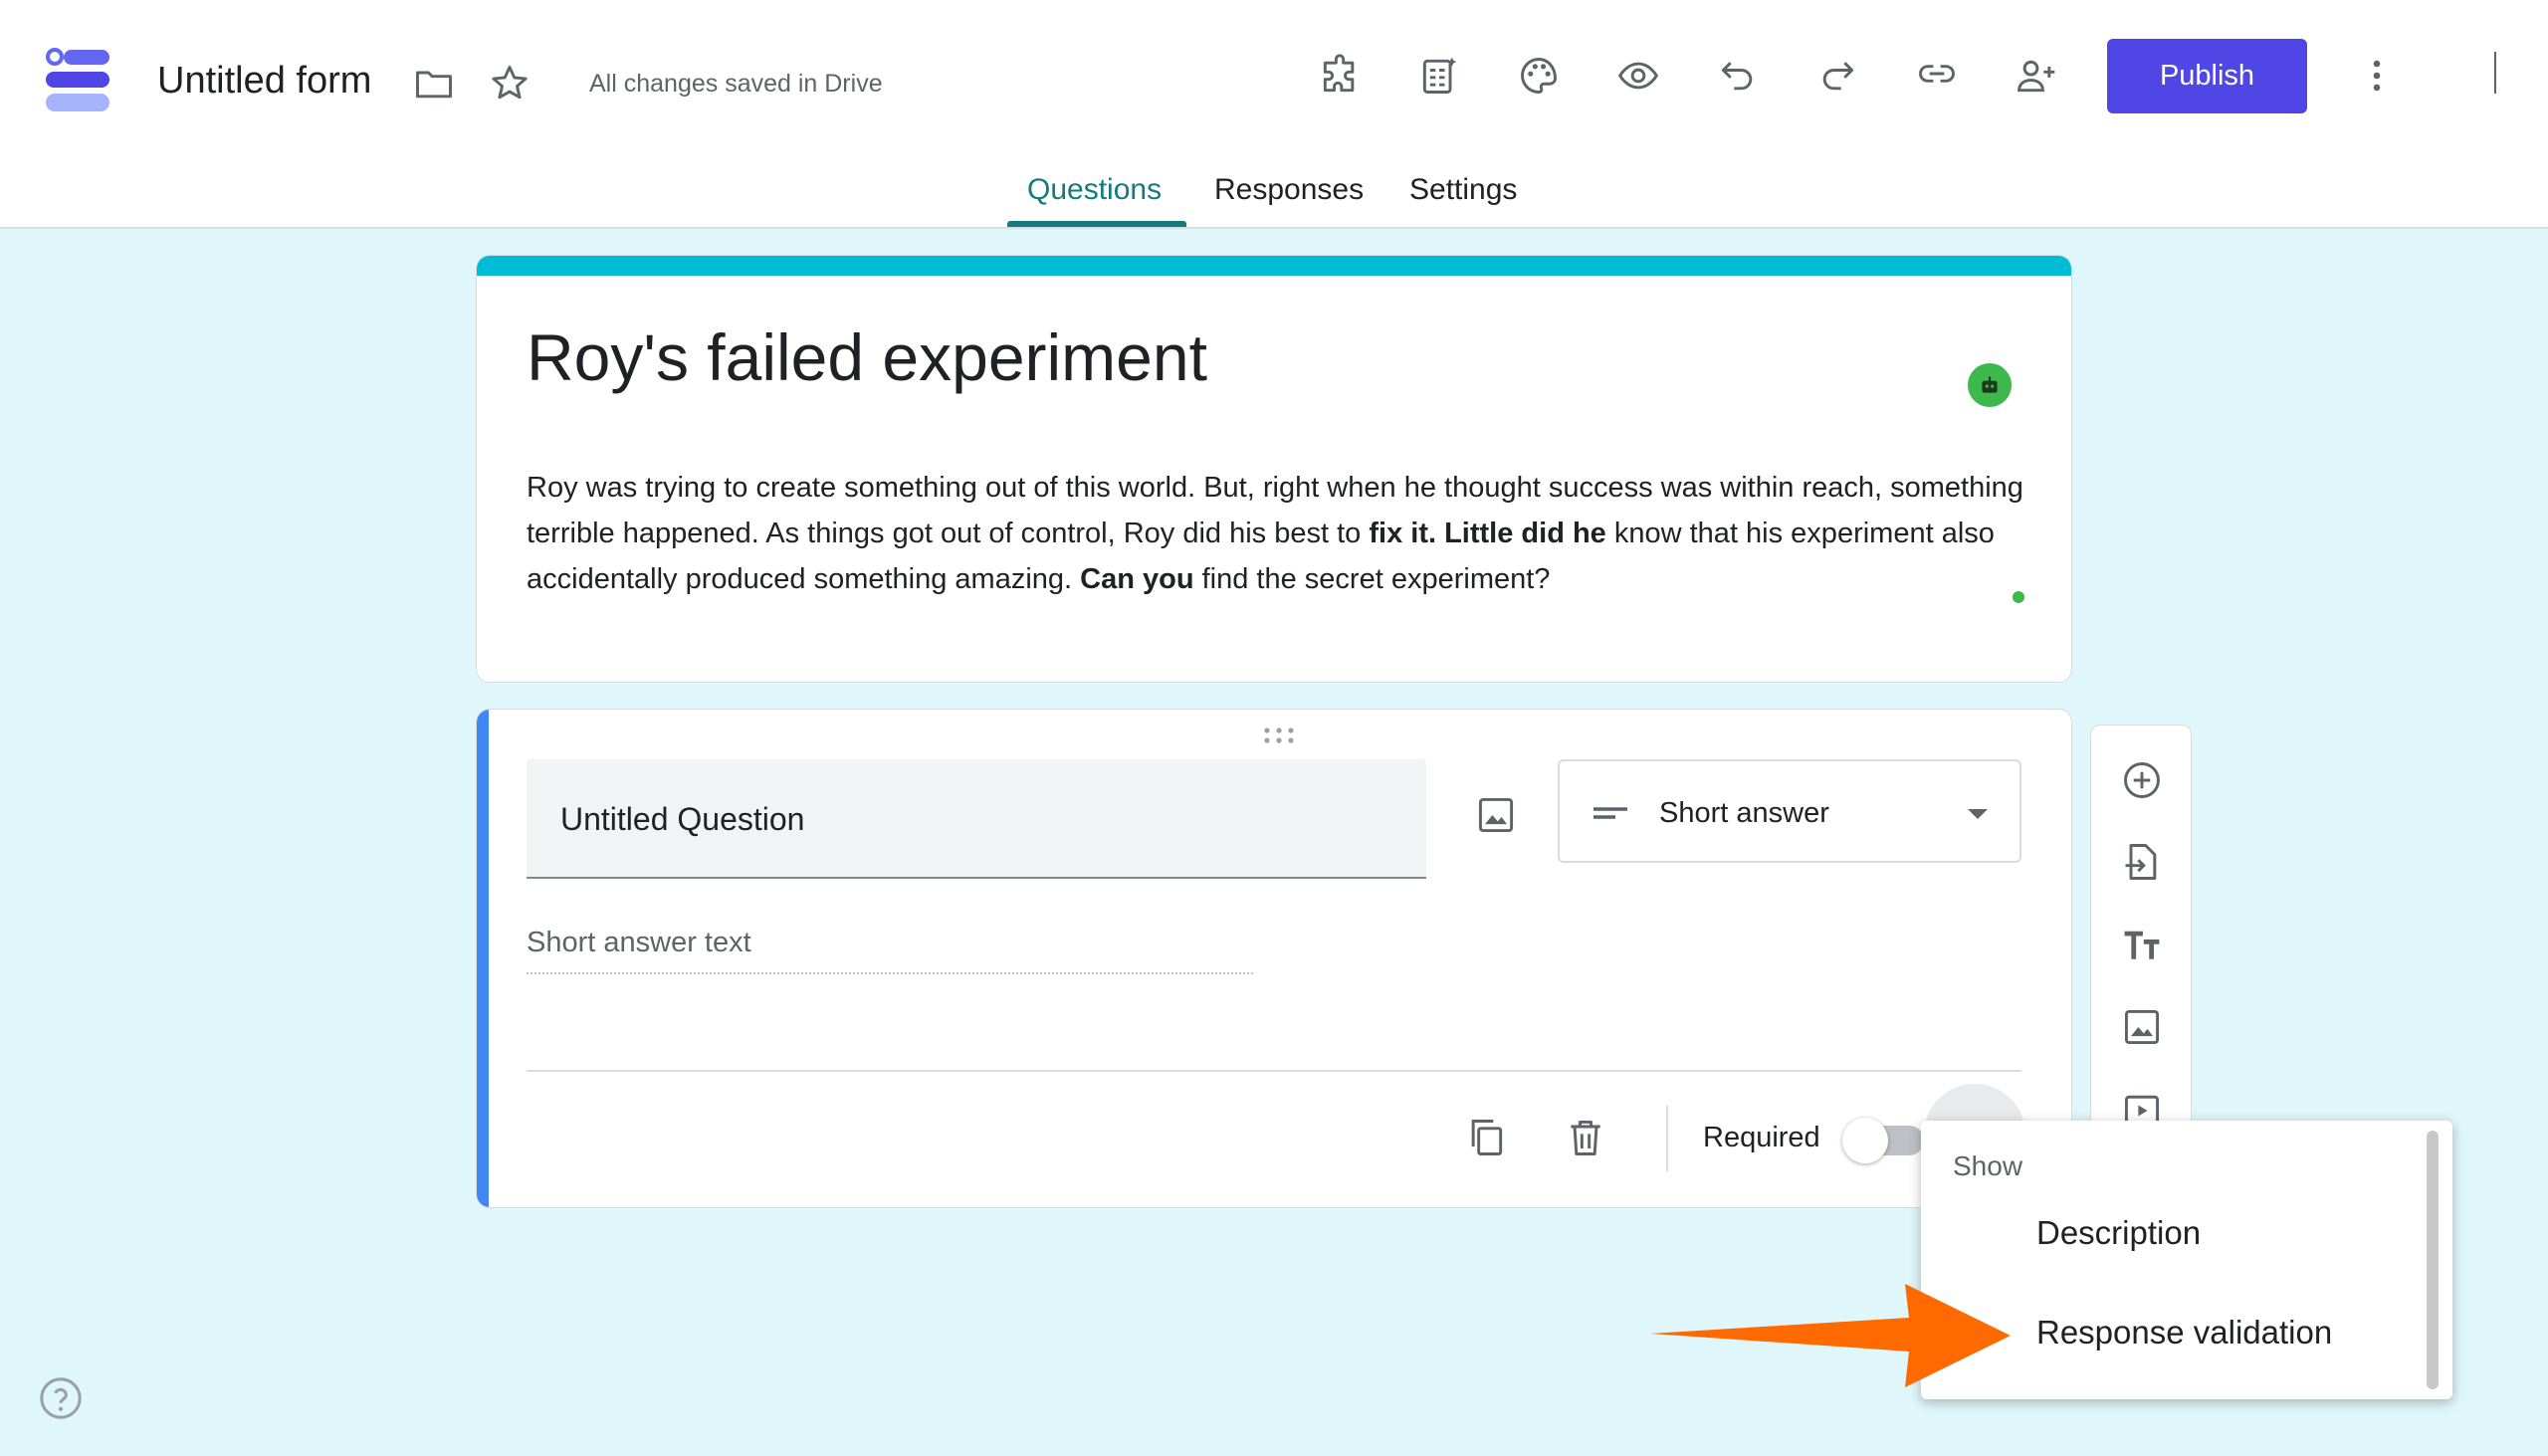  I want to click on question-type-select: Short answer, so click(1789, 811).